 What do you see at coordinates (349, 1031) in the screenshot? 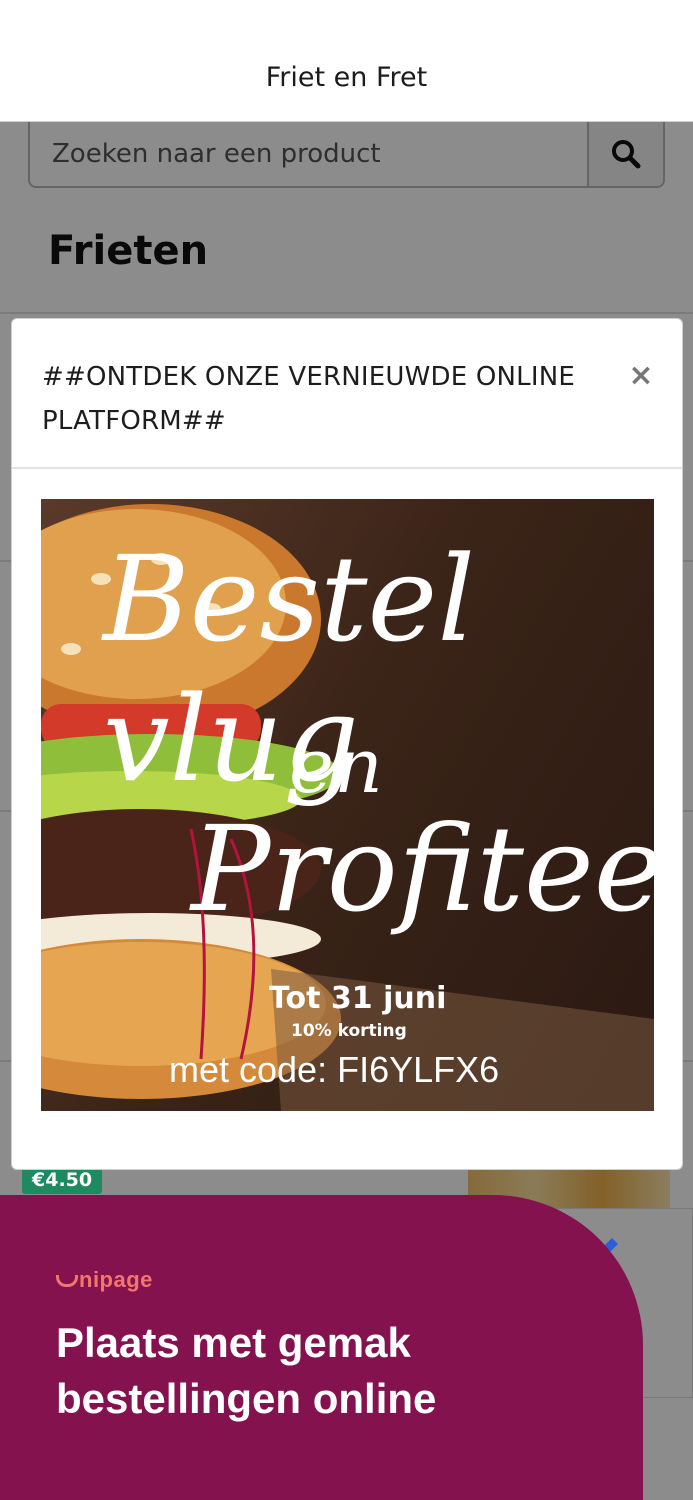
I see `promo-discount: 10% korting` at bounding box center [349, 1031].